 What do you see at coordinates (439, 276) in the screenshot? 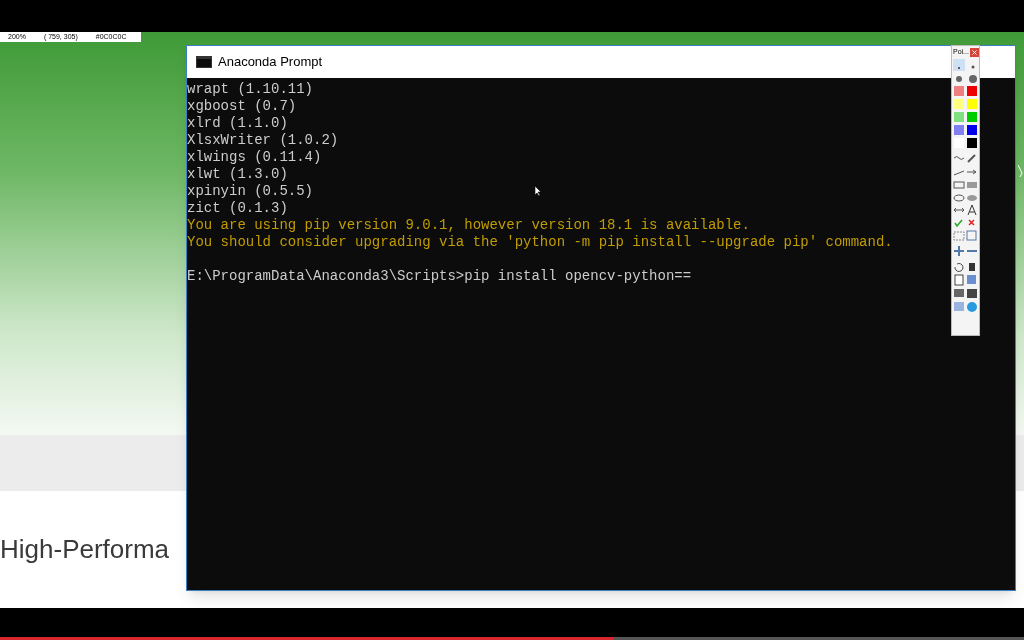
I see `terminal-line: E:\ProgramData\Anaconda3\Scripts>pip install opencv-python==` at bounding box center [439, 276].